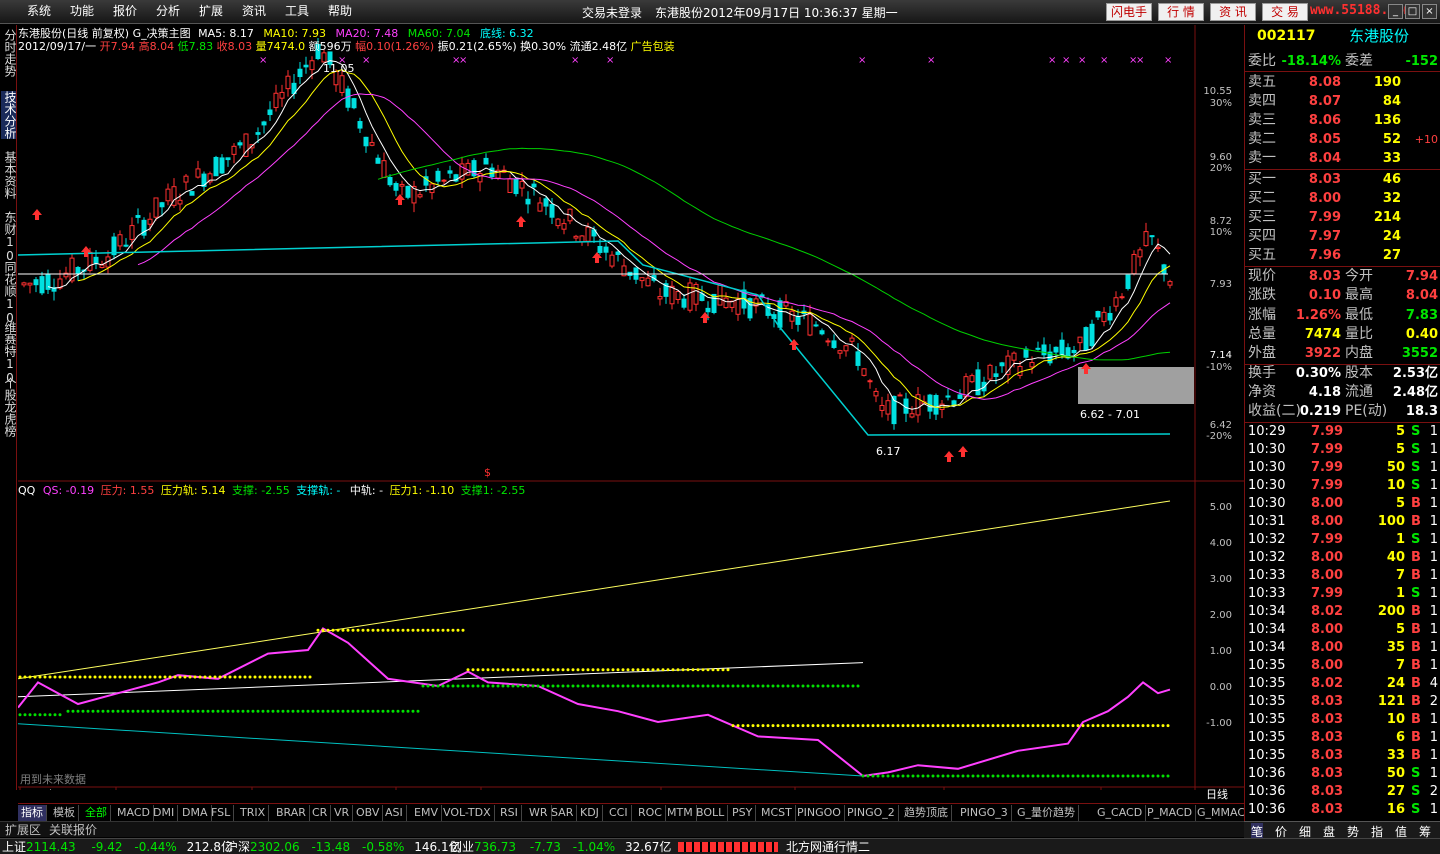 The height and width of the screenshot is (854, 1440). I want to click on indicator-tab-pingoo: PINGOO, so click(819, 813).